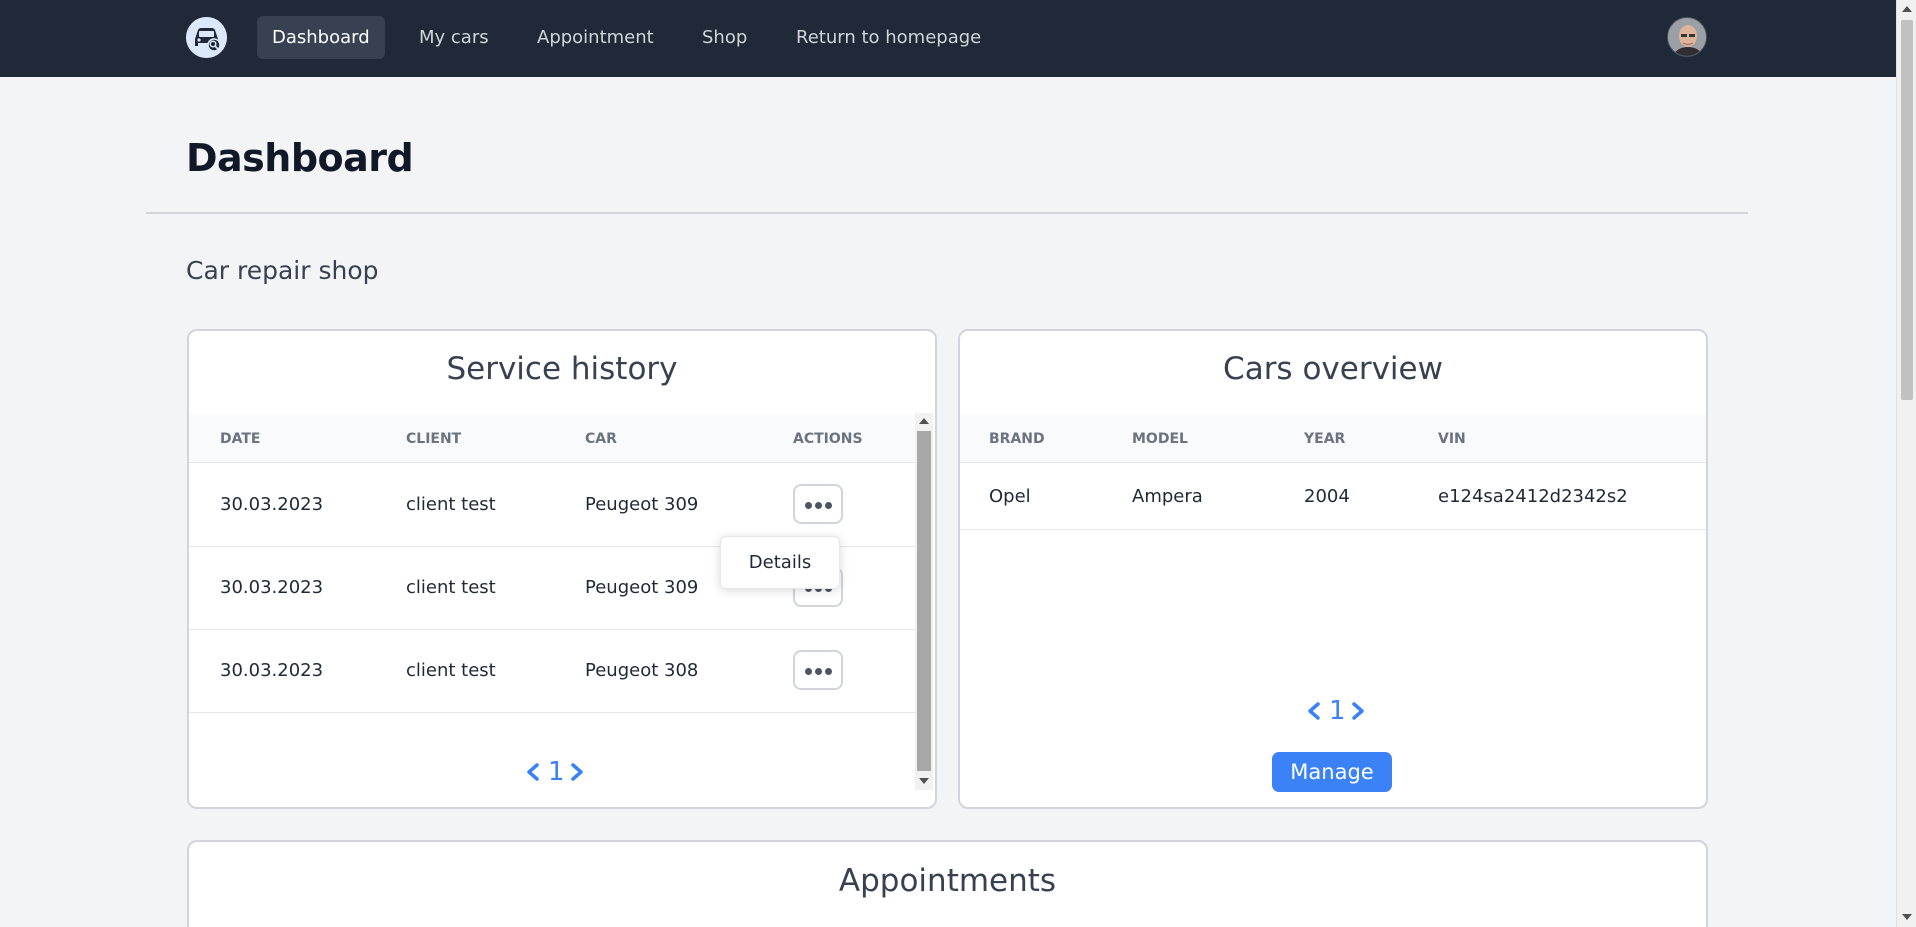 This screenshot has height=927, width=1916. Describe the element at coordinates (552, 671) in the screenshot. I see `table-row: 30.03.2023 client test Peugeot 308` at that location.